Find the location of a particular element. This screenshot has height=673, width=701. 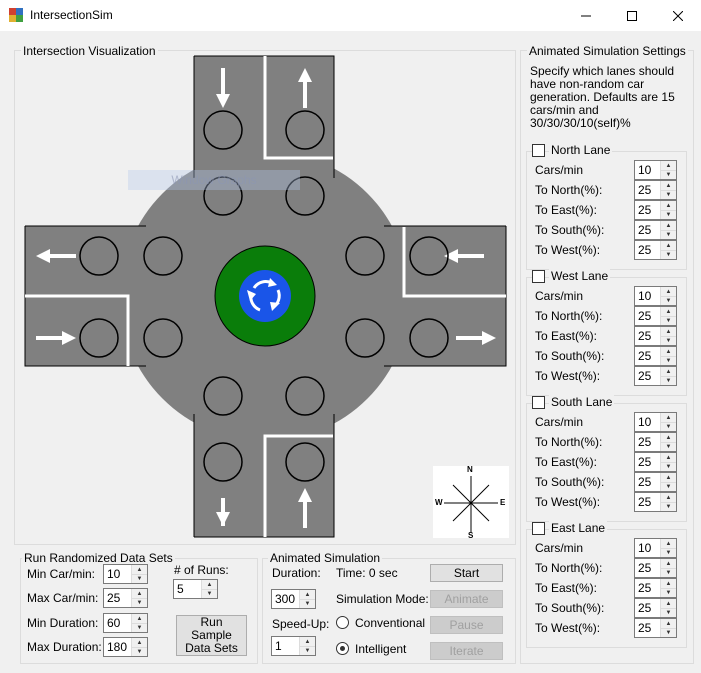

east-lane-title: East Lane is located at coordinates (578, 528).